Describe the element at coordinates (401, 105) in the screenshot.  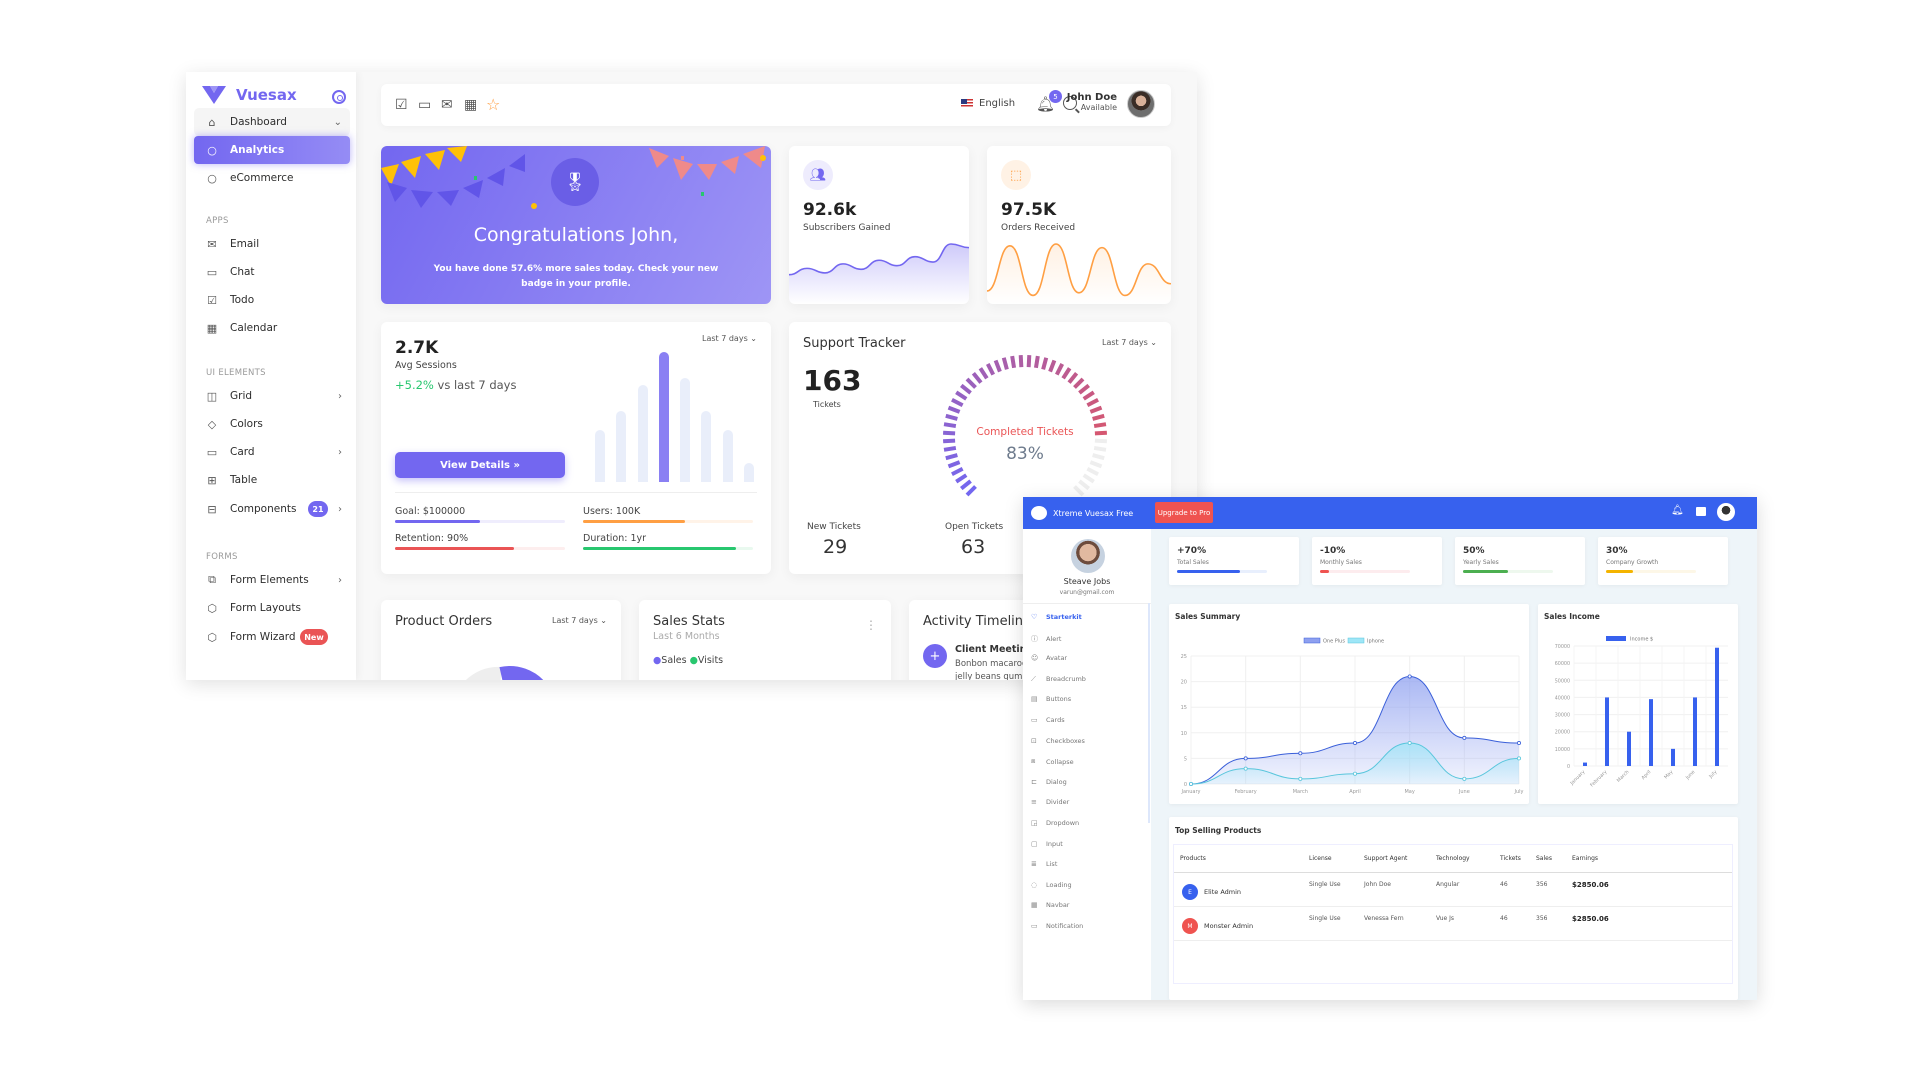
I see `todo-shortcut-icon: ☑` at that location.